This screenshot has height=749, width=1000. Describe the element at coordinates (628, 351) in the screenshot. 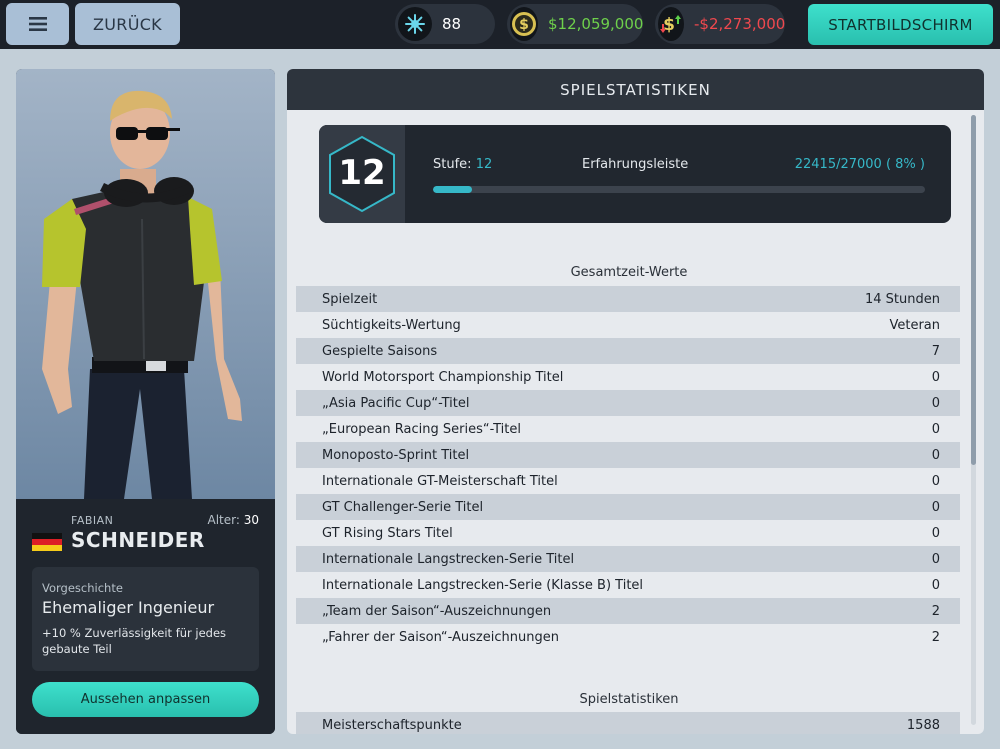

I see `table-row: Gespielte Saisons 7` at that location.